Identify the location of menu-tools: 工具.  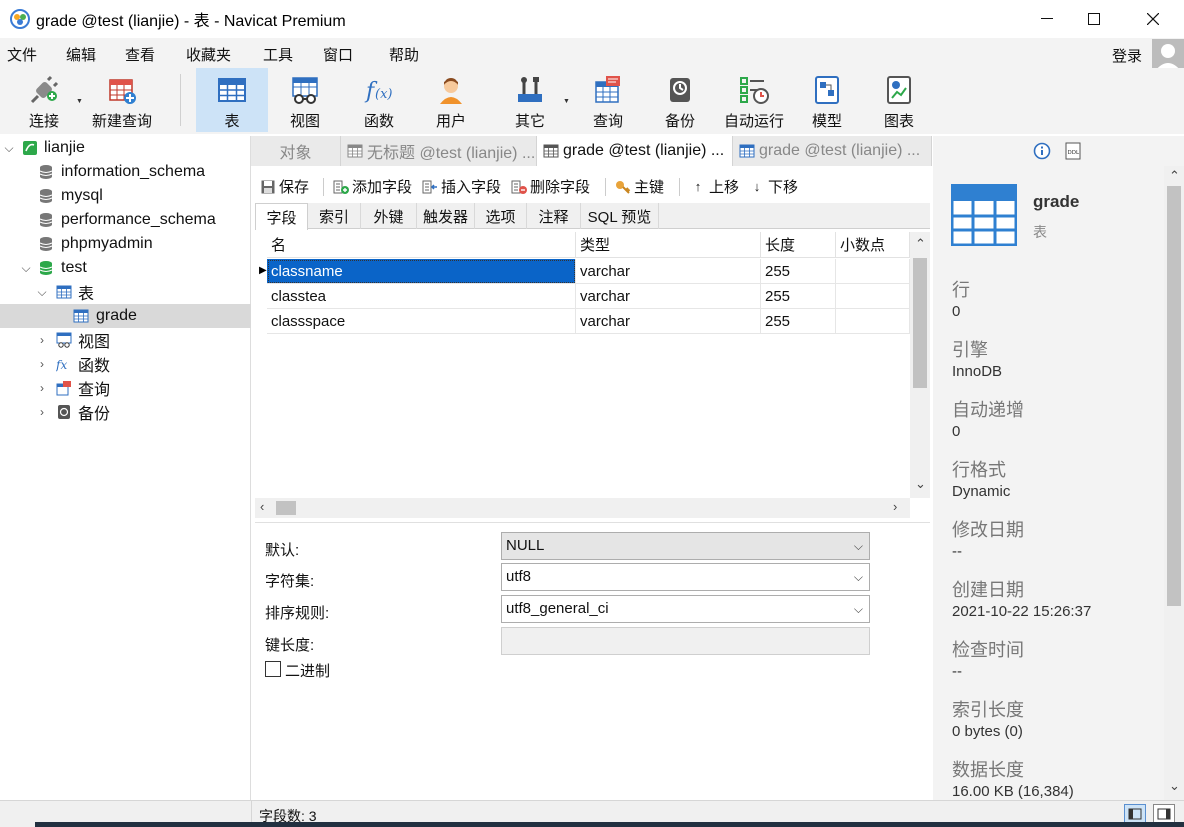
(278, 54).